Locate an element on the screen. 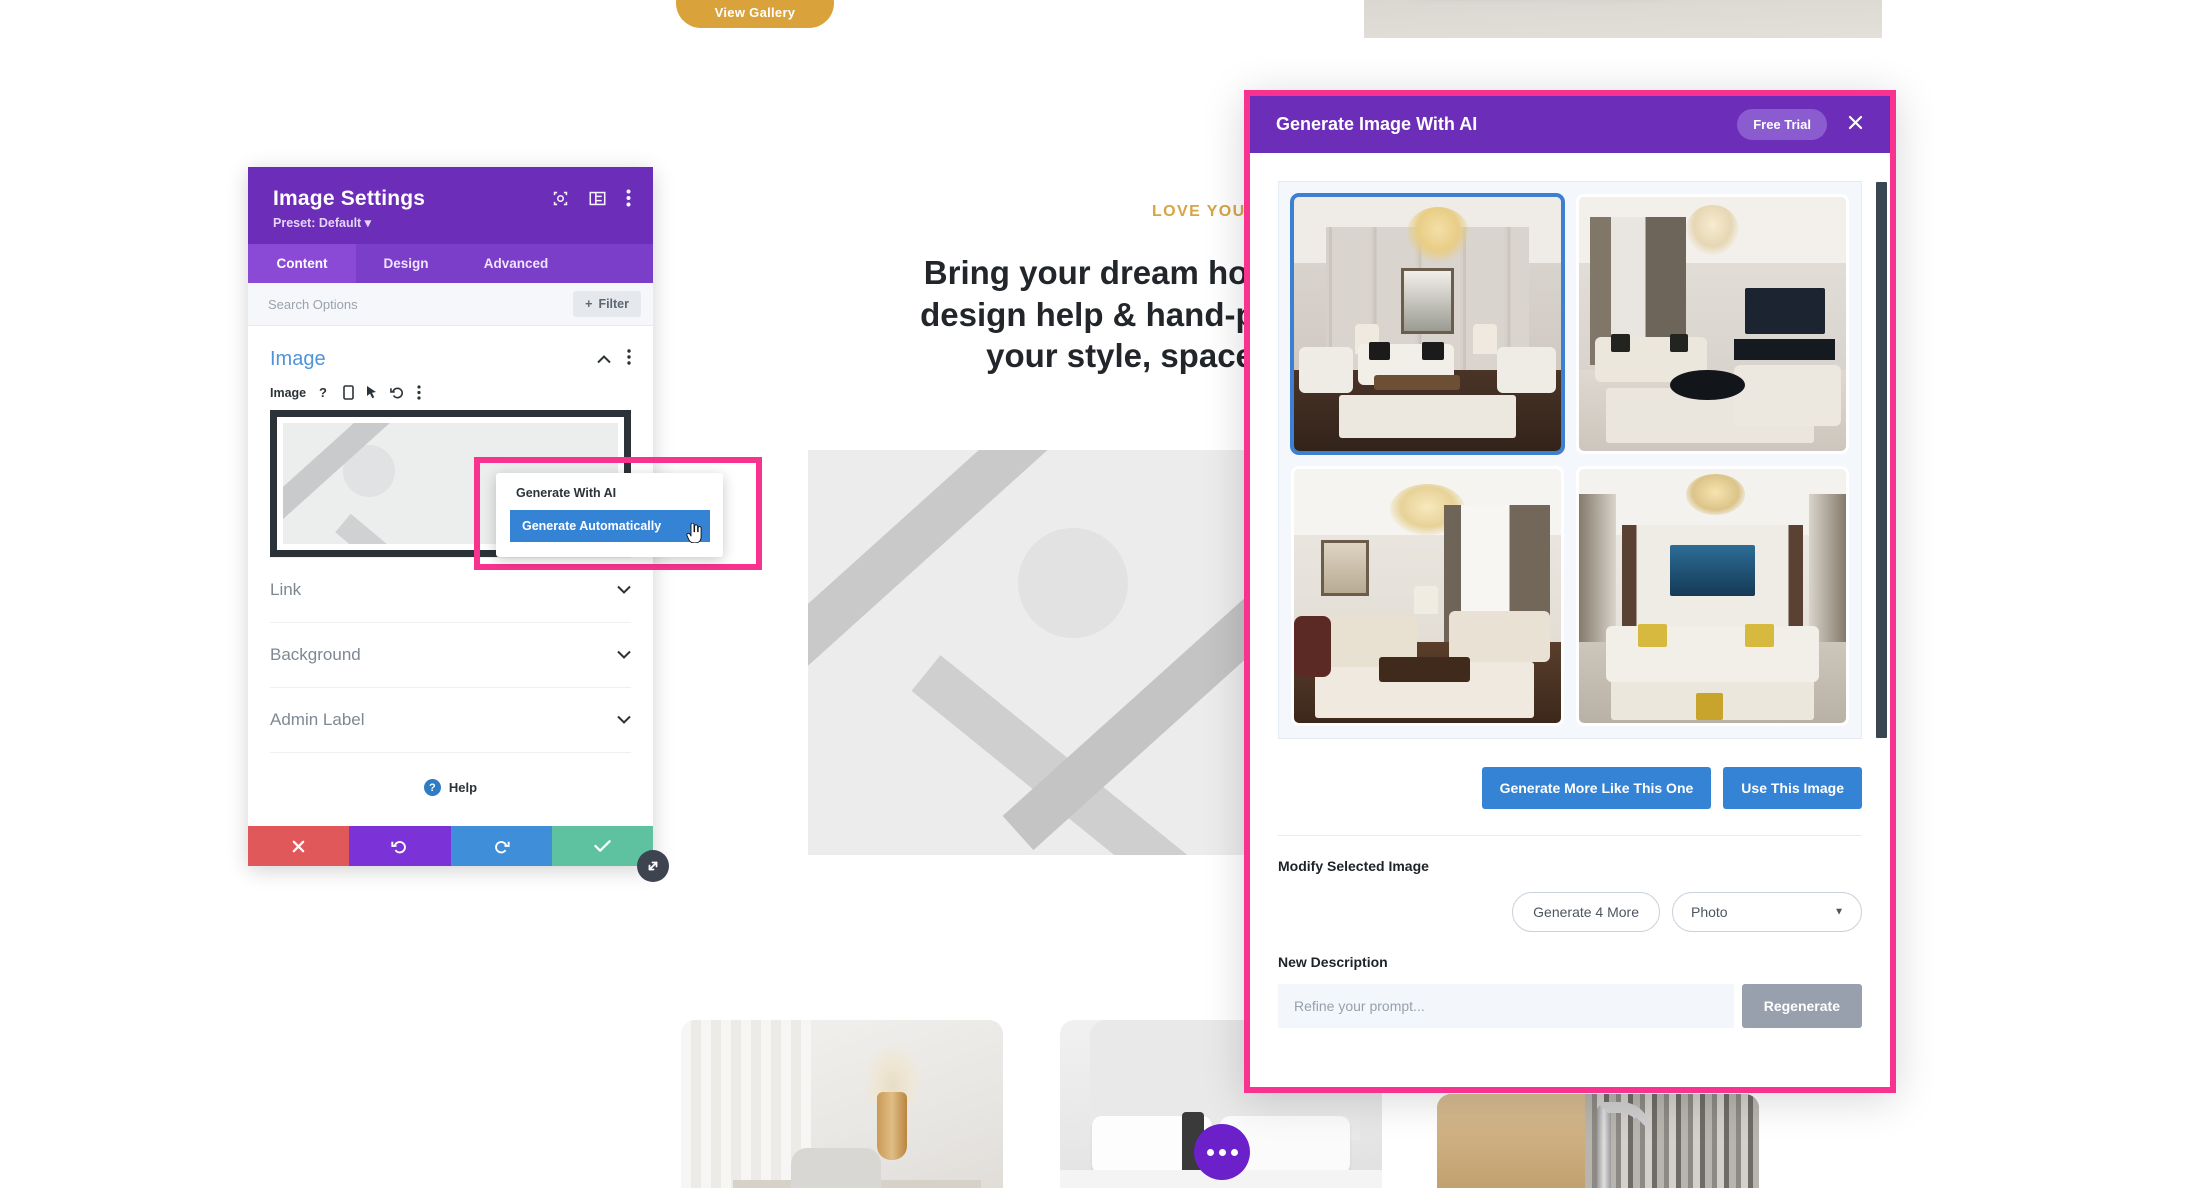 Image resolution: width=2200 pixels, height=1188 pixels. plus-icon: + is located at coordinates (589, 304).